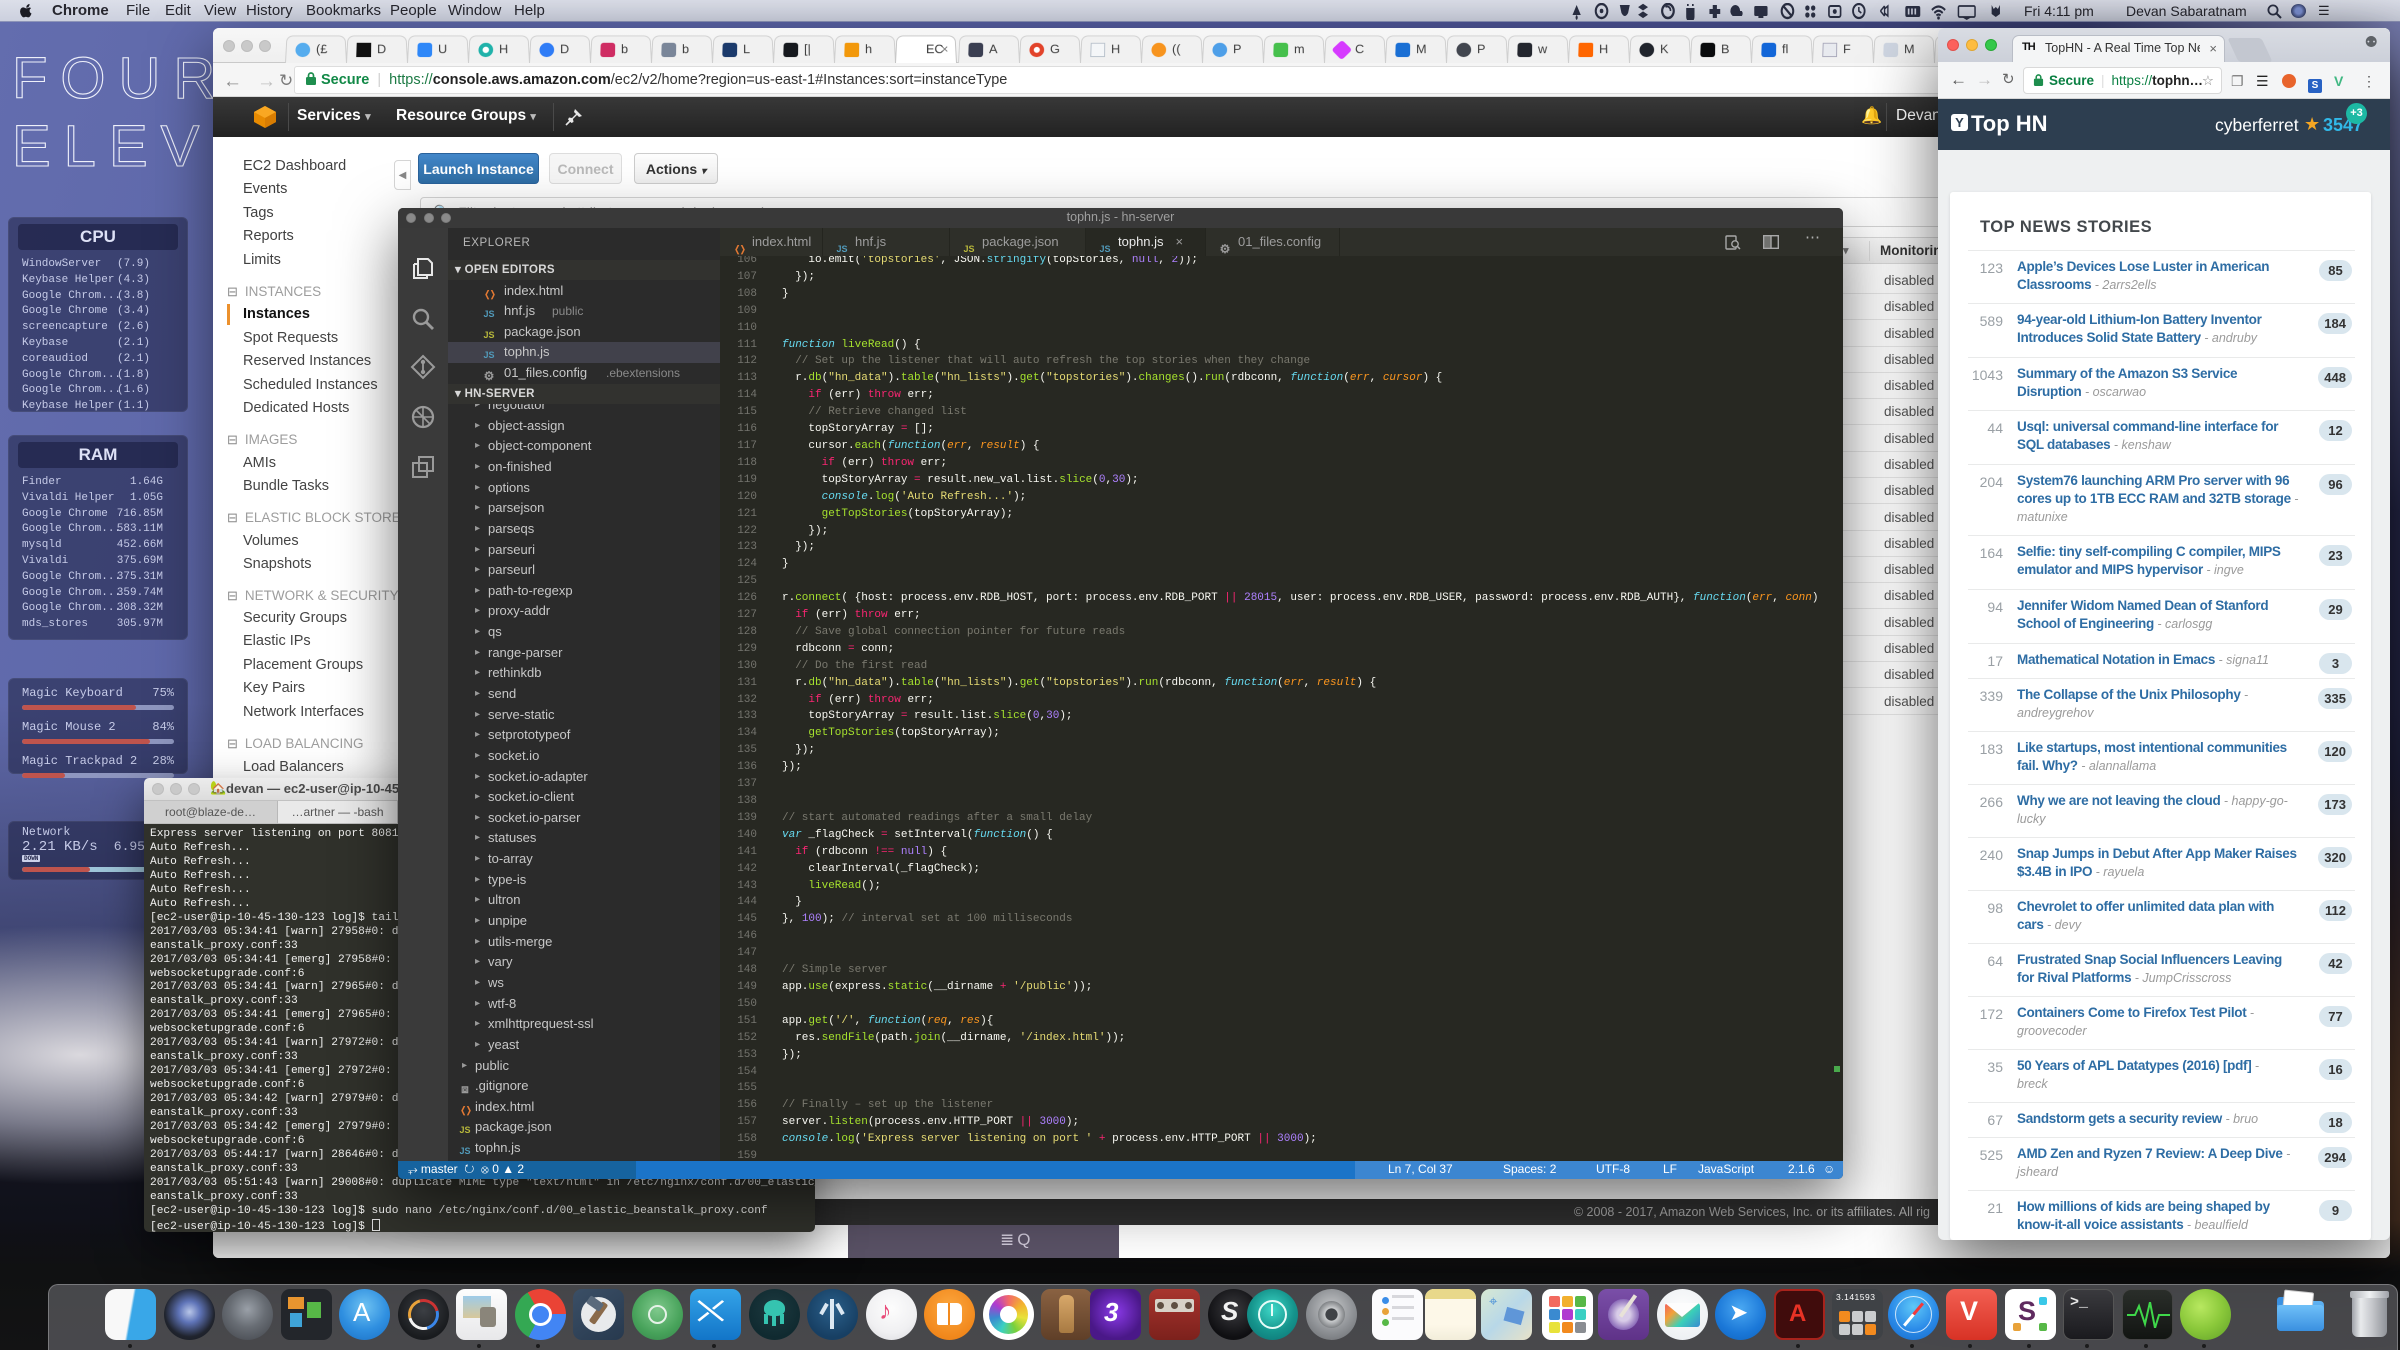 The height and width of the screenshot is (1350, 2400). I want to click on svg-text: FOUR, so click(120, 78).